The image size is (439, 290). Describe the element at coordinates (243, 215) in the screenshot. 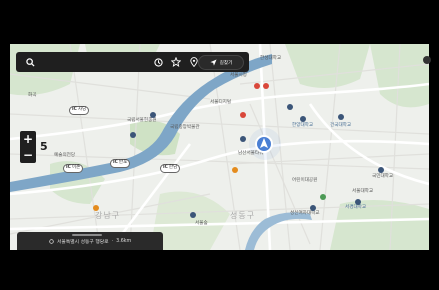

I see `district-label: 성동구` at that location.